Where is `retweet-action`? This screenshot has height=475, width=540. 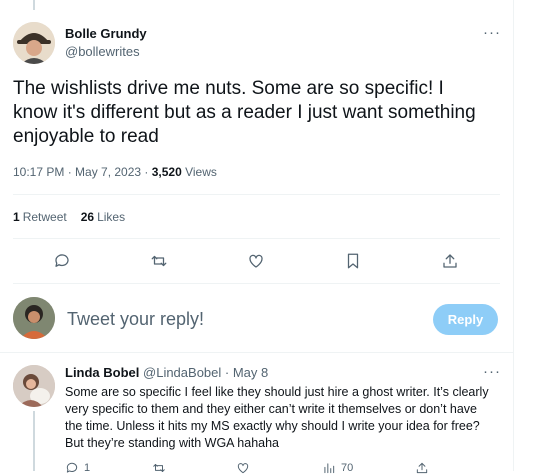 retweet-action is located at coordinates (159, 468).